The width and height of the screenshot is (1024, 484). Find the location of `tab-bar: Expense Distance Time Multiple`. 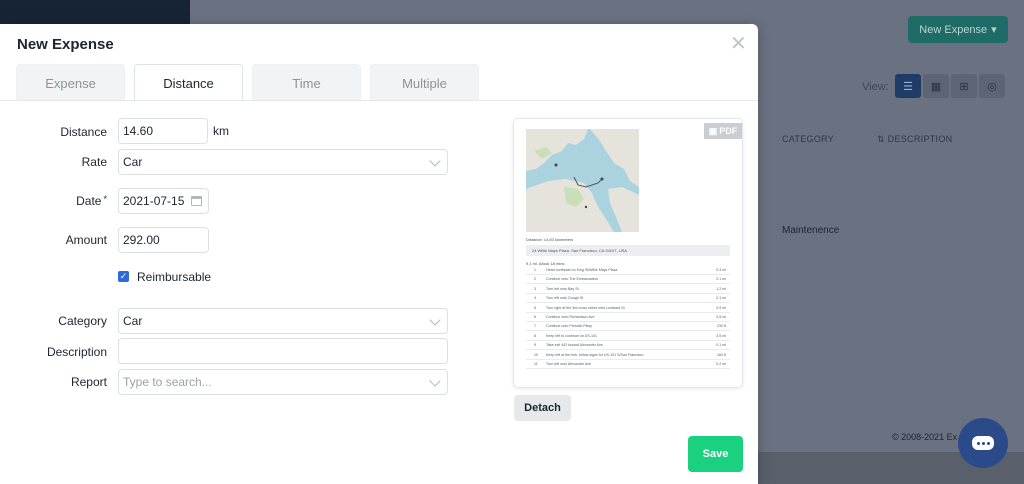

tab-bar: Expense Distance Time Multiple is located at coordinates (247, 83).